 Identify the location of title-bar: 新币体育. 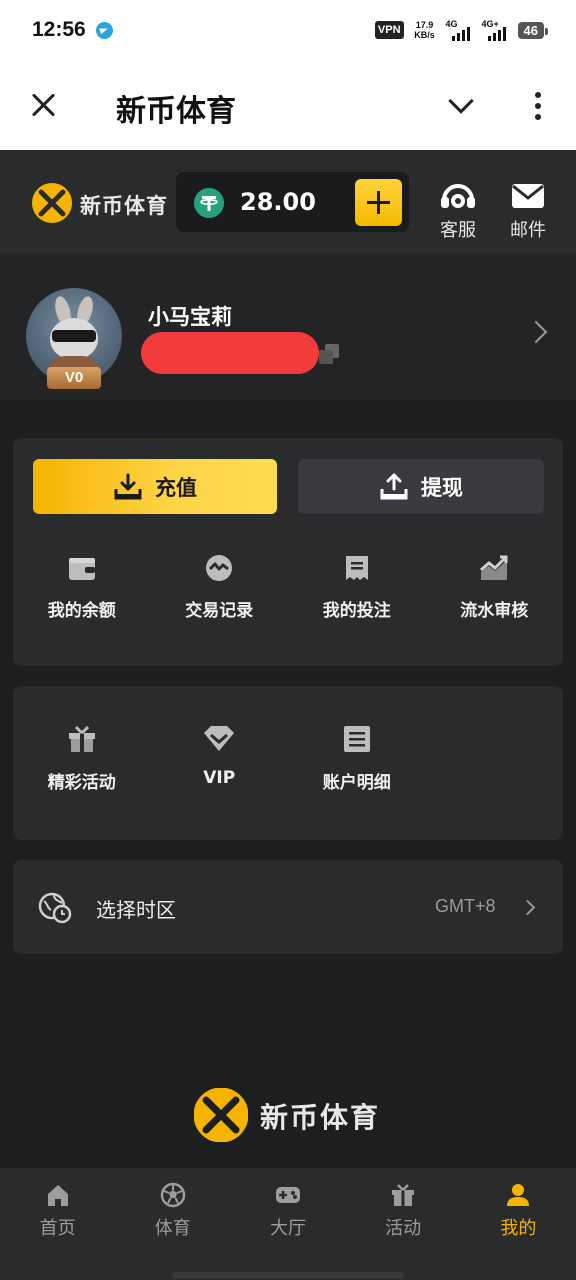
(288, 106).